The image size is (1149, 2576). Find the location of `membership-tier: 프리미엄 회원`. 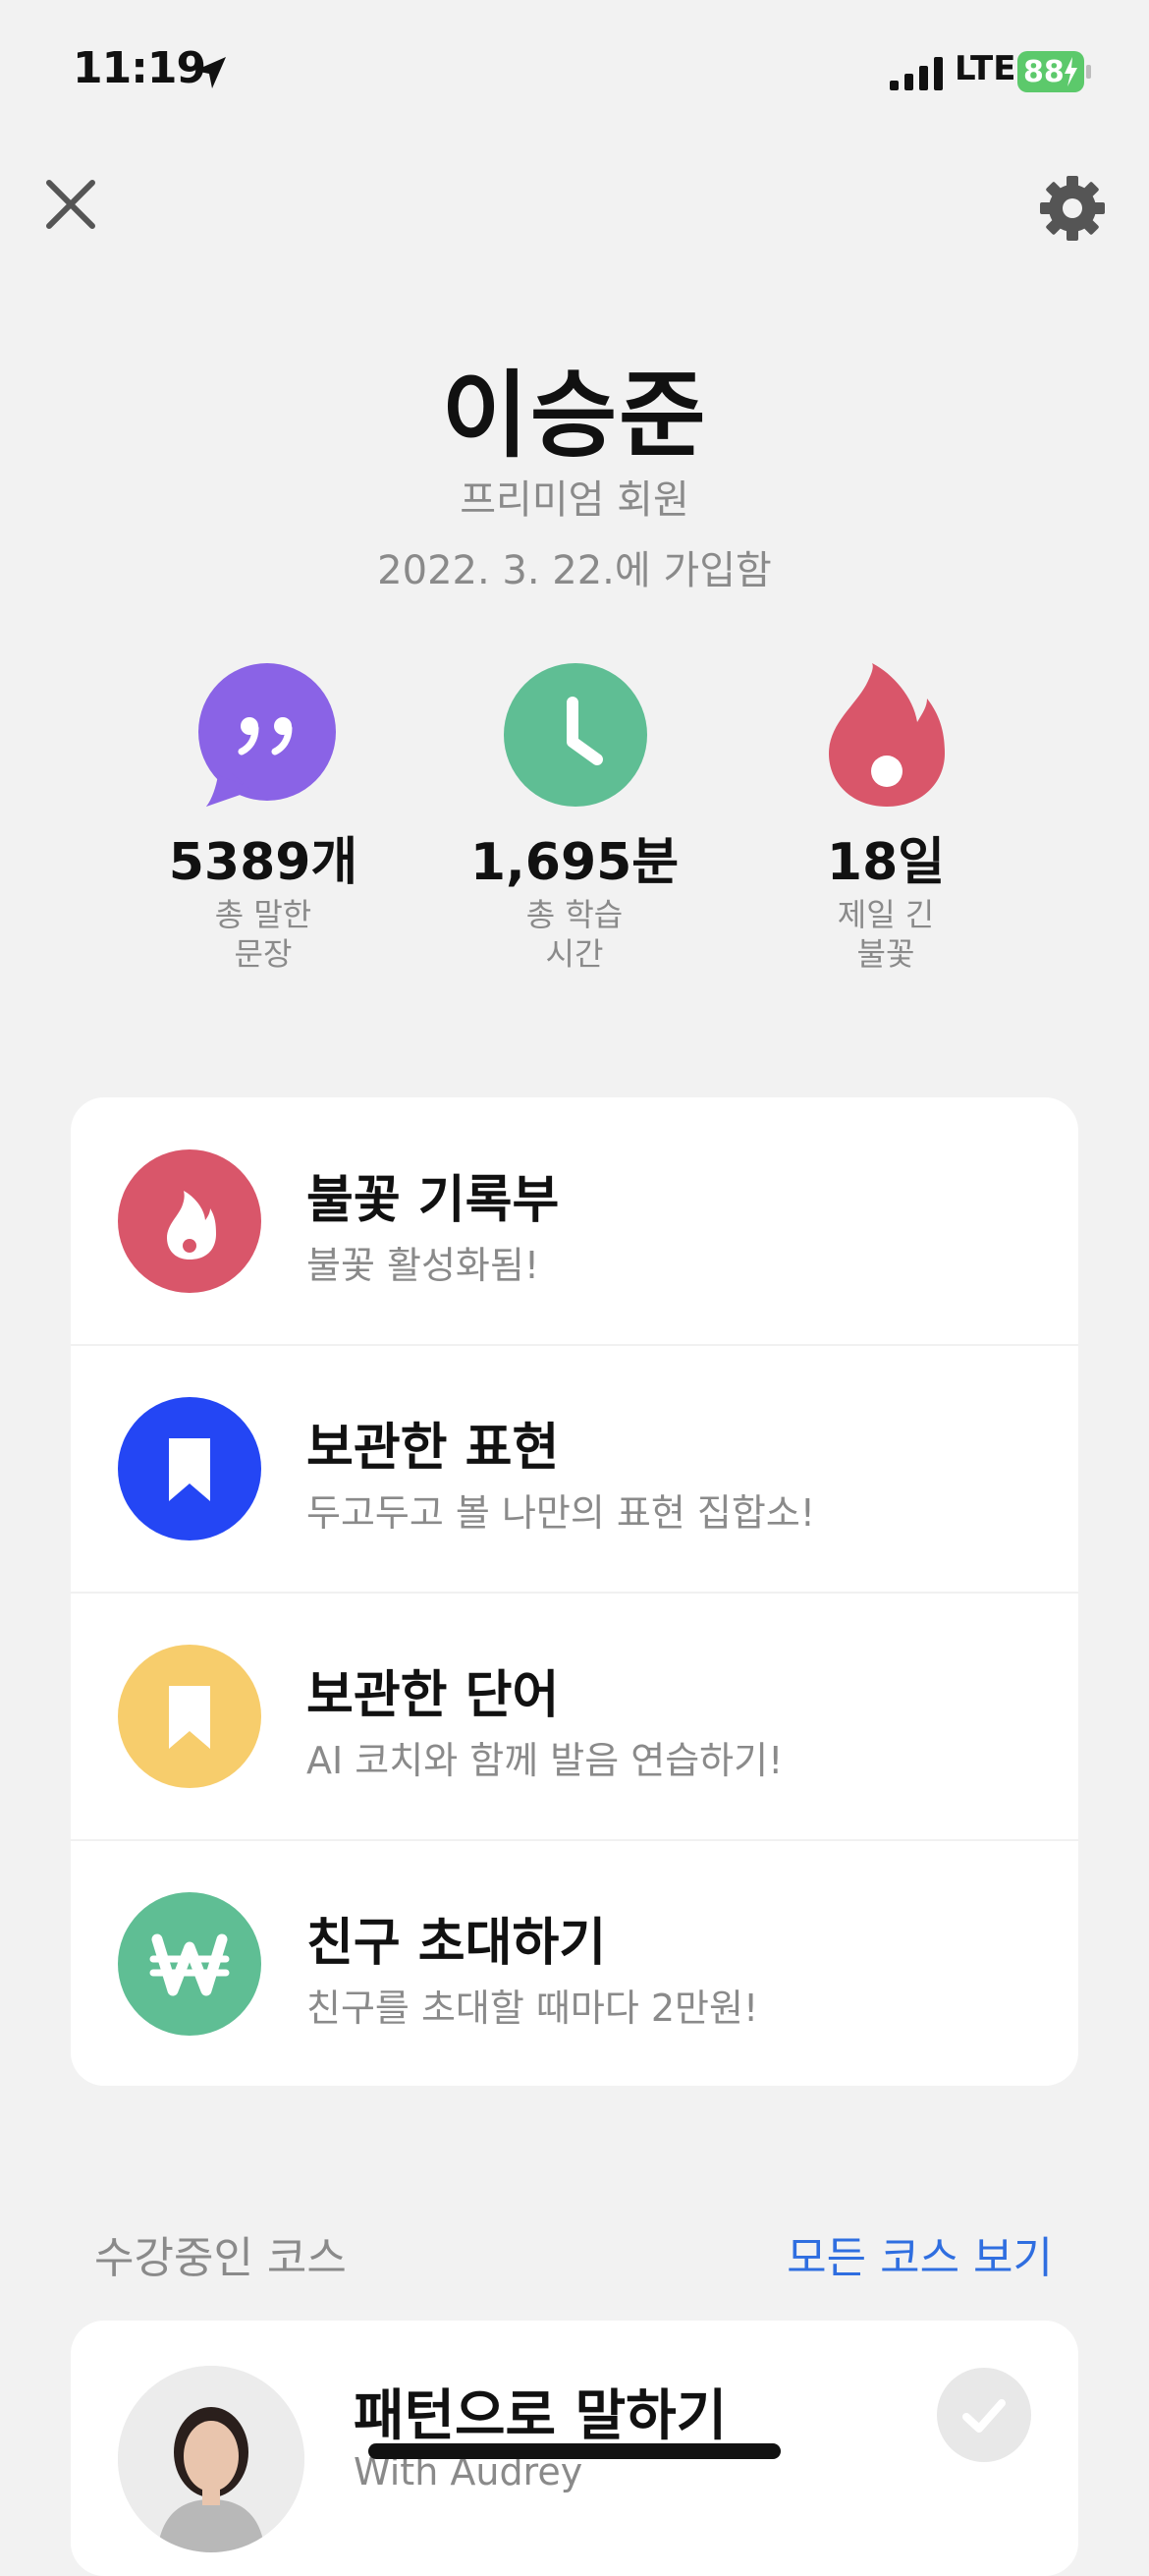

membership-tier: 프리미엄 회원 is located at coordinates (574, 500).